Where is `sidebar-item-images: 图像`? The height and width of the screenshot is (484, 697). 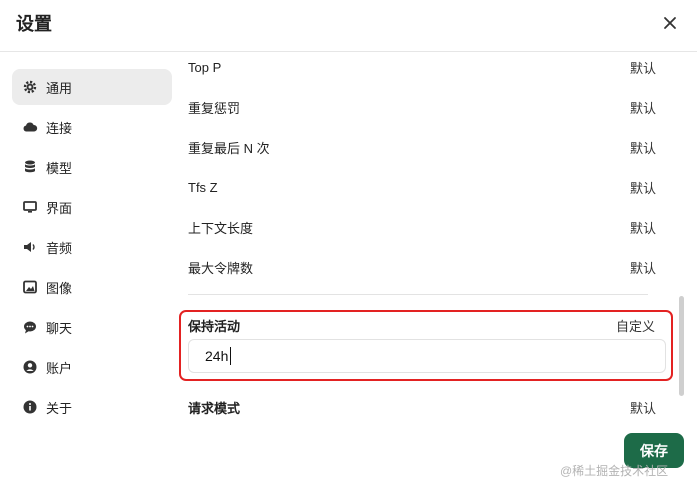 sidebar-item-images: 图像 is located at coordinates (92, 287).